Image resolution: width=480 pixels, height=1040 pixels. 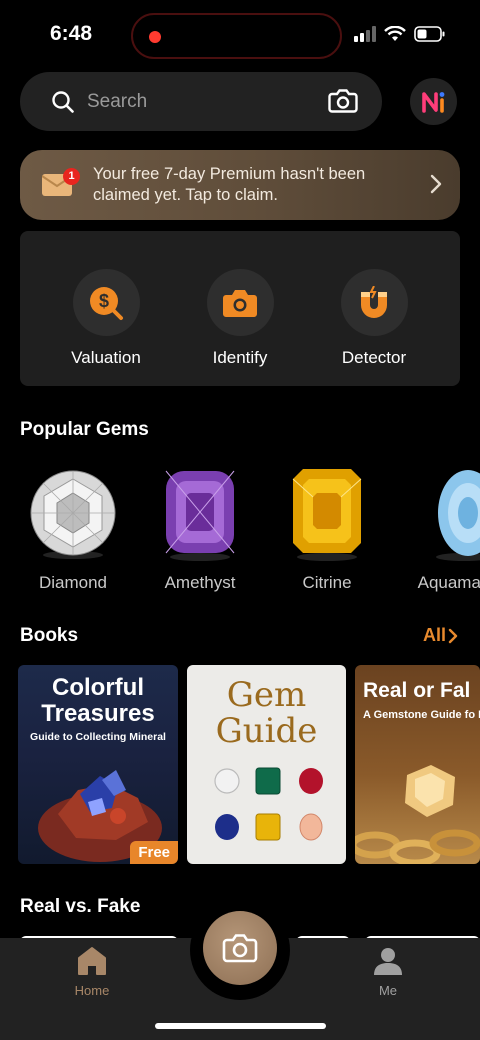 I want to click on gem-item-citrine: Citrine, so click(x=327, y=529).